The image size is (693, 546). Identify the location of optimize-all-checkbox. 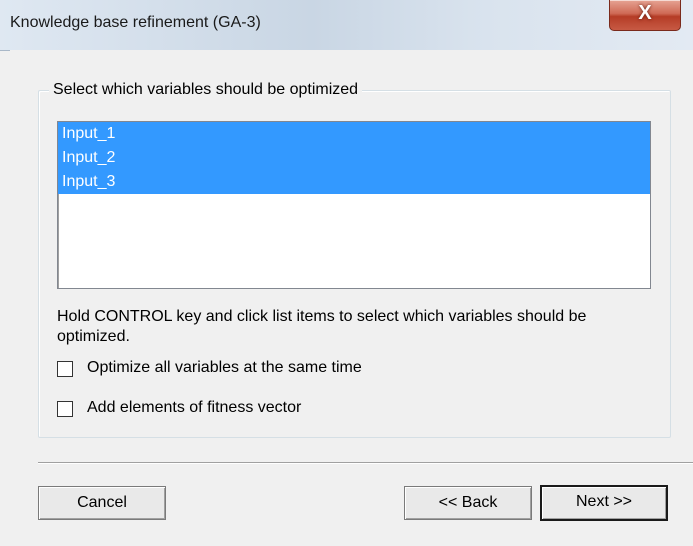
(65, 369).